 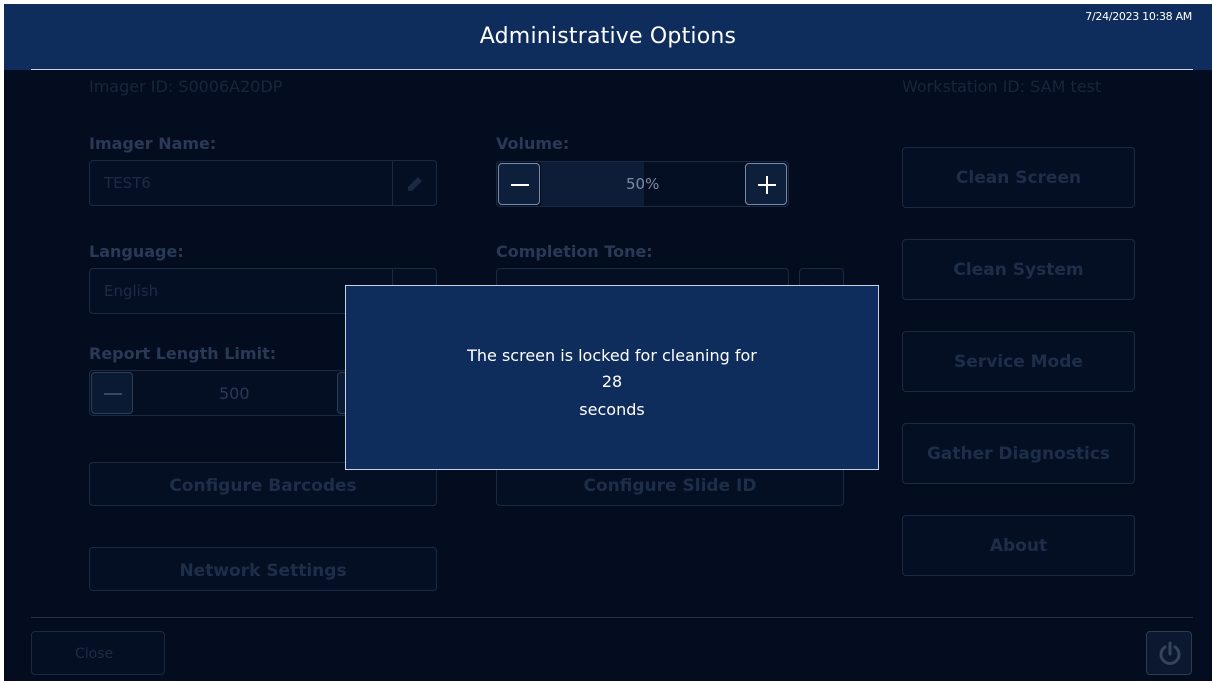 I want to click on completion-tone-label: Completion Tone:, so click(x=574, y=251).